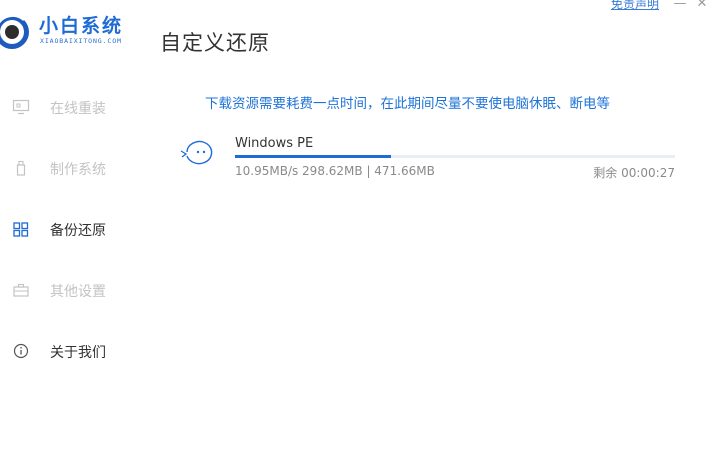  What do you see at coordinates (21, 229) in the screenshot?
I see `grid-icon` at bounding box center [21, 229].